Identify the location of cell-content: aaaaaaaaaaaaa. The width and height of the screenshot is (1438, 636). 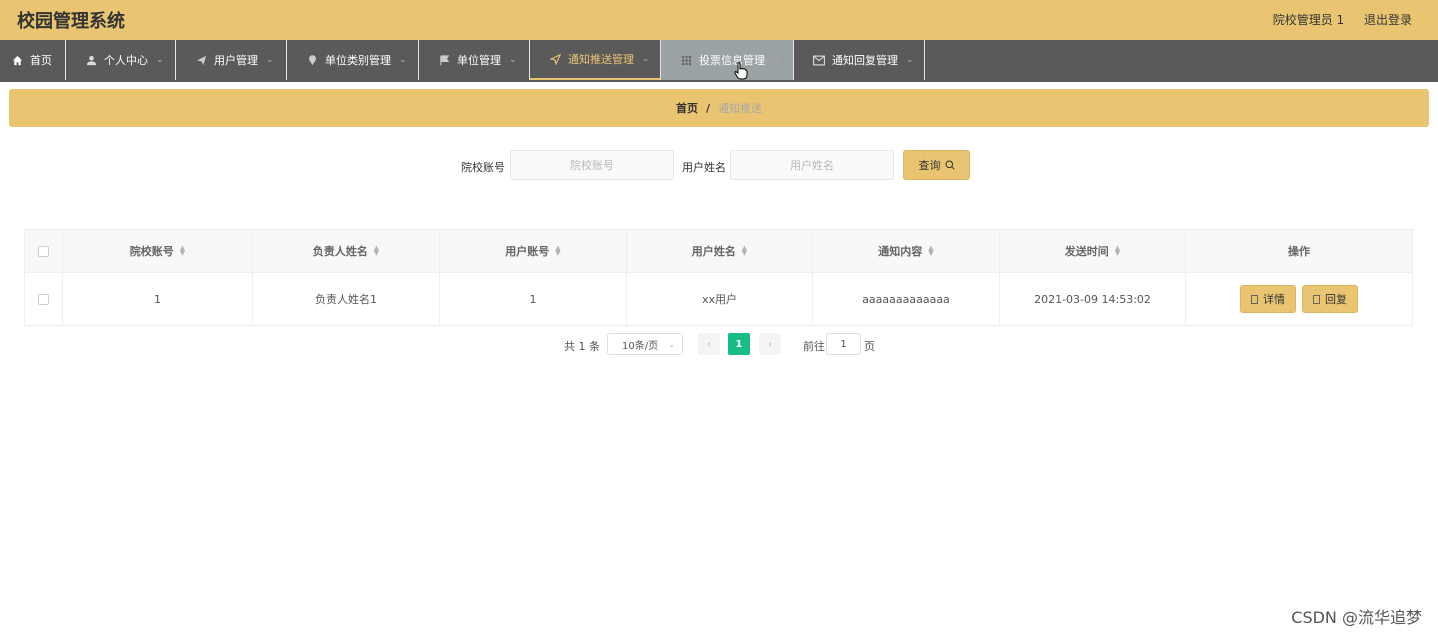
(906, 299).